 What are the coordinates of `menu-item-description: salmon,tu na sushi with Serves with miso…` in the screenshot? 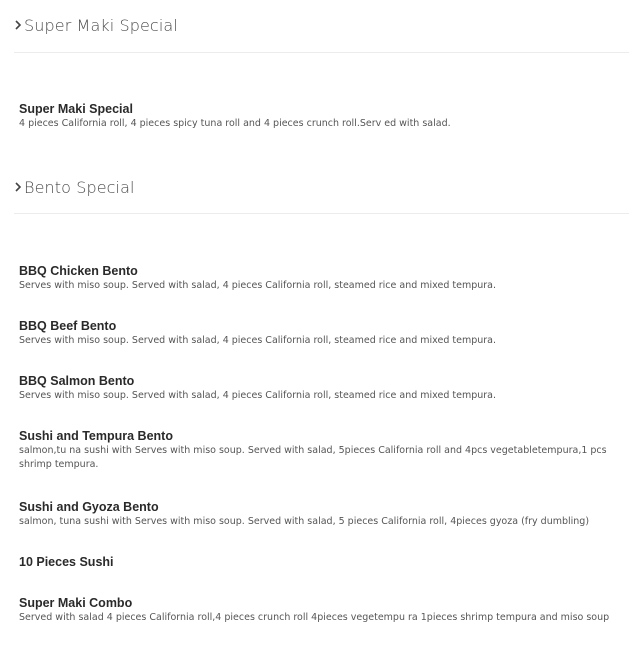 It's located at (313, 457).